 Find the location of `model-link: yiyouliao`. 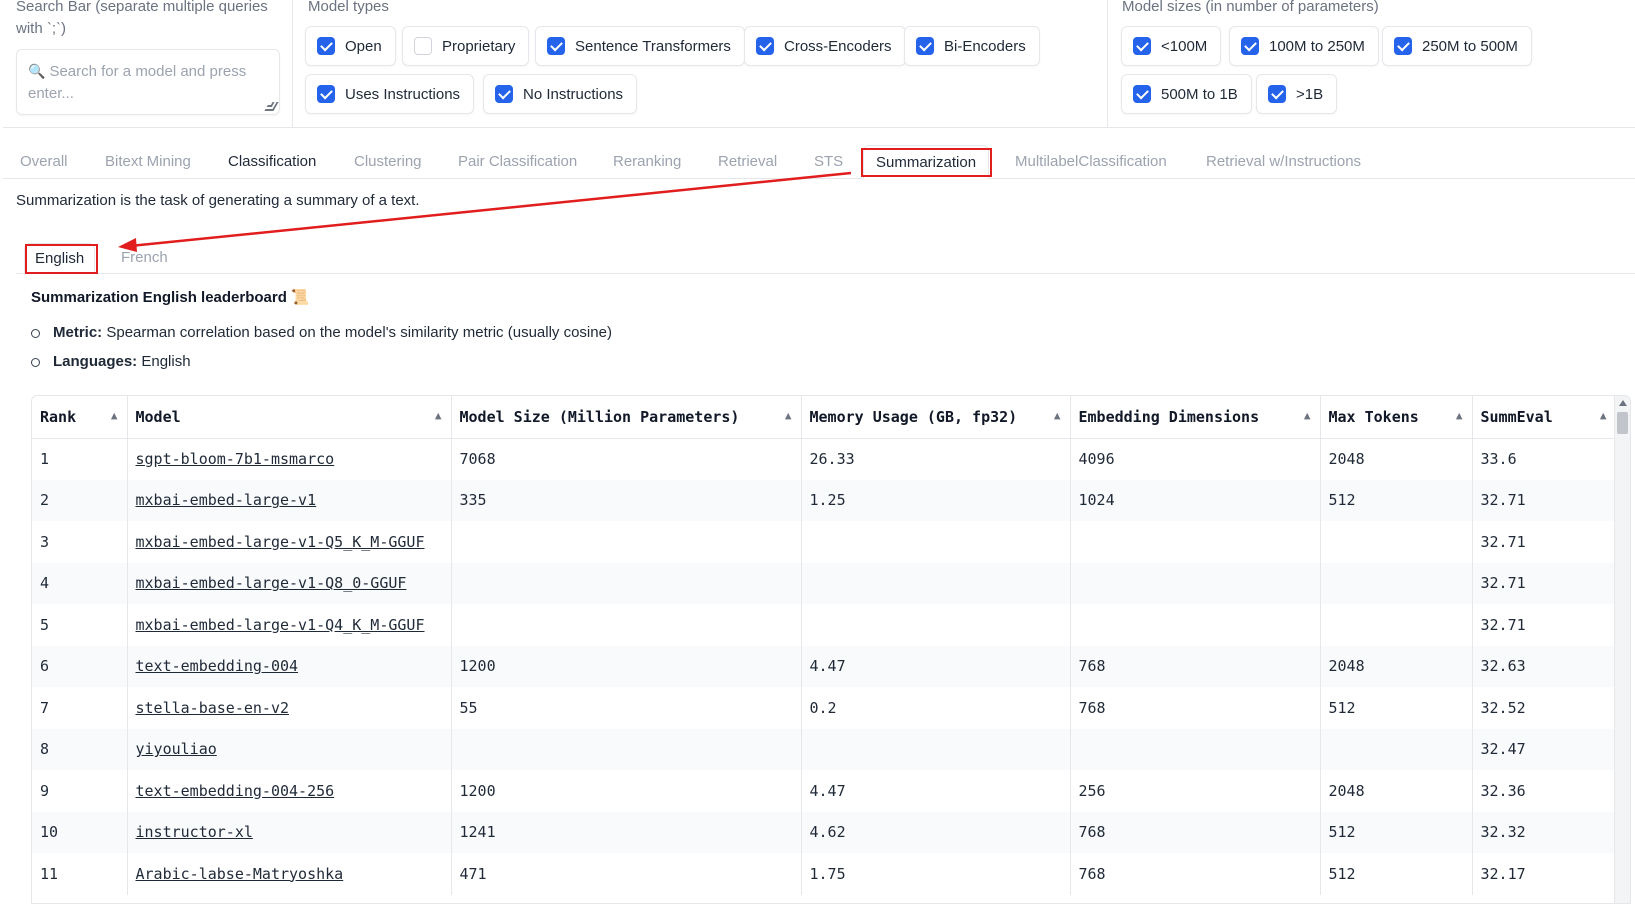

model-link: yiyouliao is located at coordinates (176, 749).